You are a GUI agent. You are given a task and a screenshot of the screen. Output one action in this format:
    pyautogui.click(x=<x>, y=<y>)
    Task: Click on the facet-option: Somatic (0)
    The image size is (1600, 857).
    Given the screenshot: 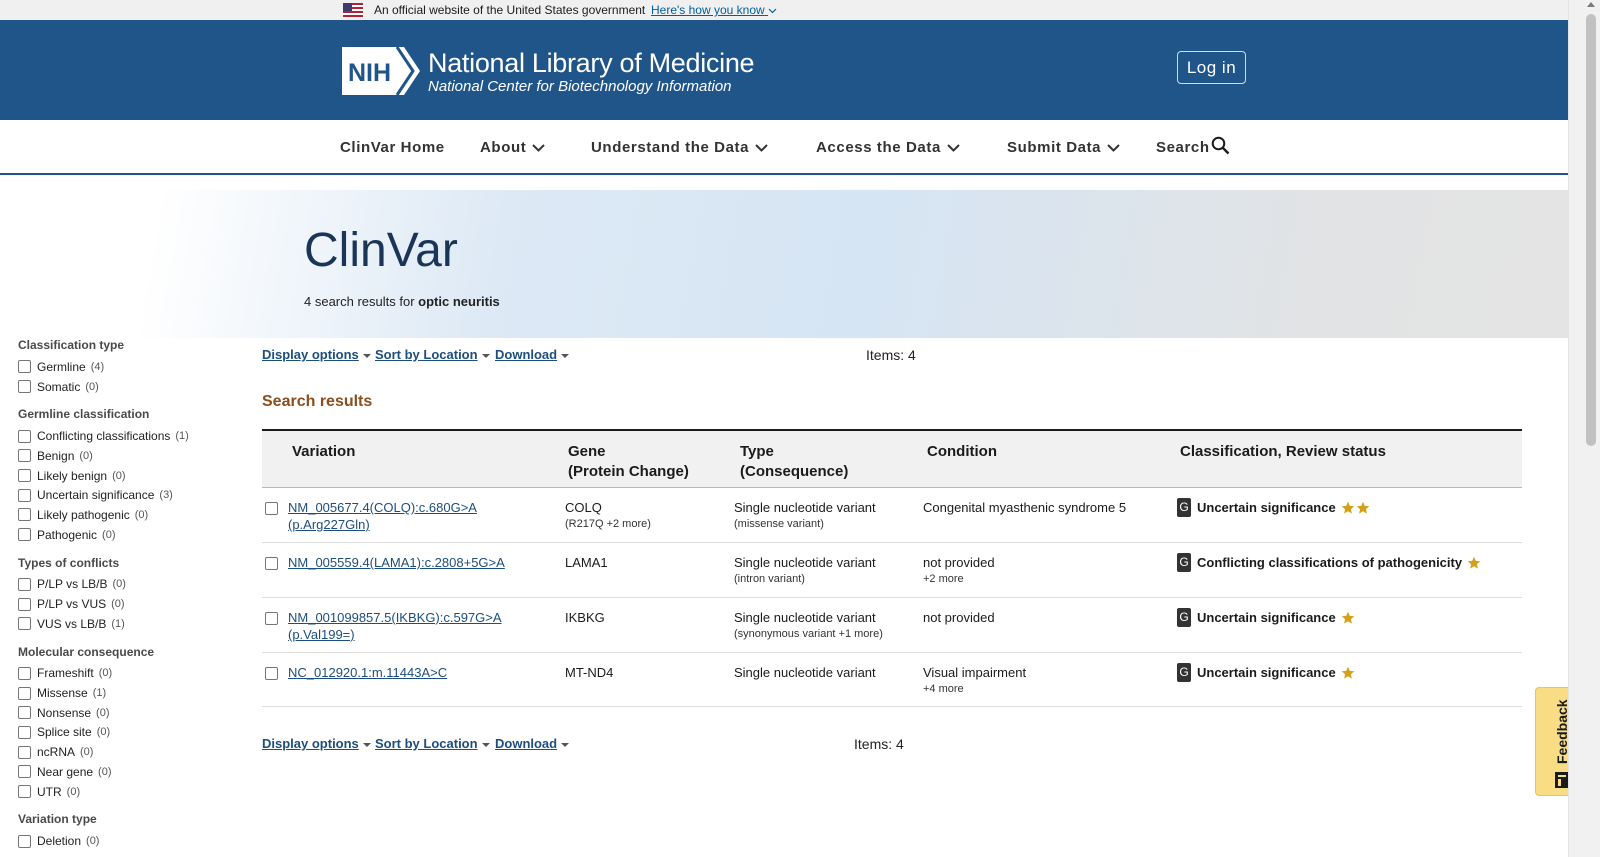 What is the action you would take?
    pyautogui.click(x=133, y=387)
    